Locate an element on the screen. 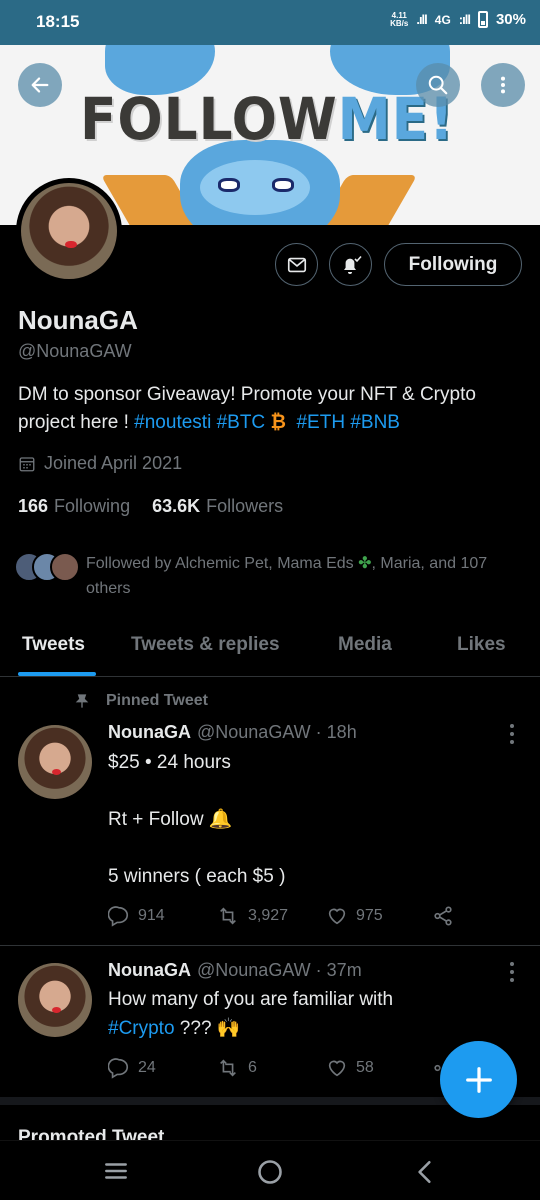  joined-date: Joined April 2021 is located at coordinates (100, 463).